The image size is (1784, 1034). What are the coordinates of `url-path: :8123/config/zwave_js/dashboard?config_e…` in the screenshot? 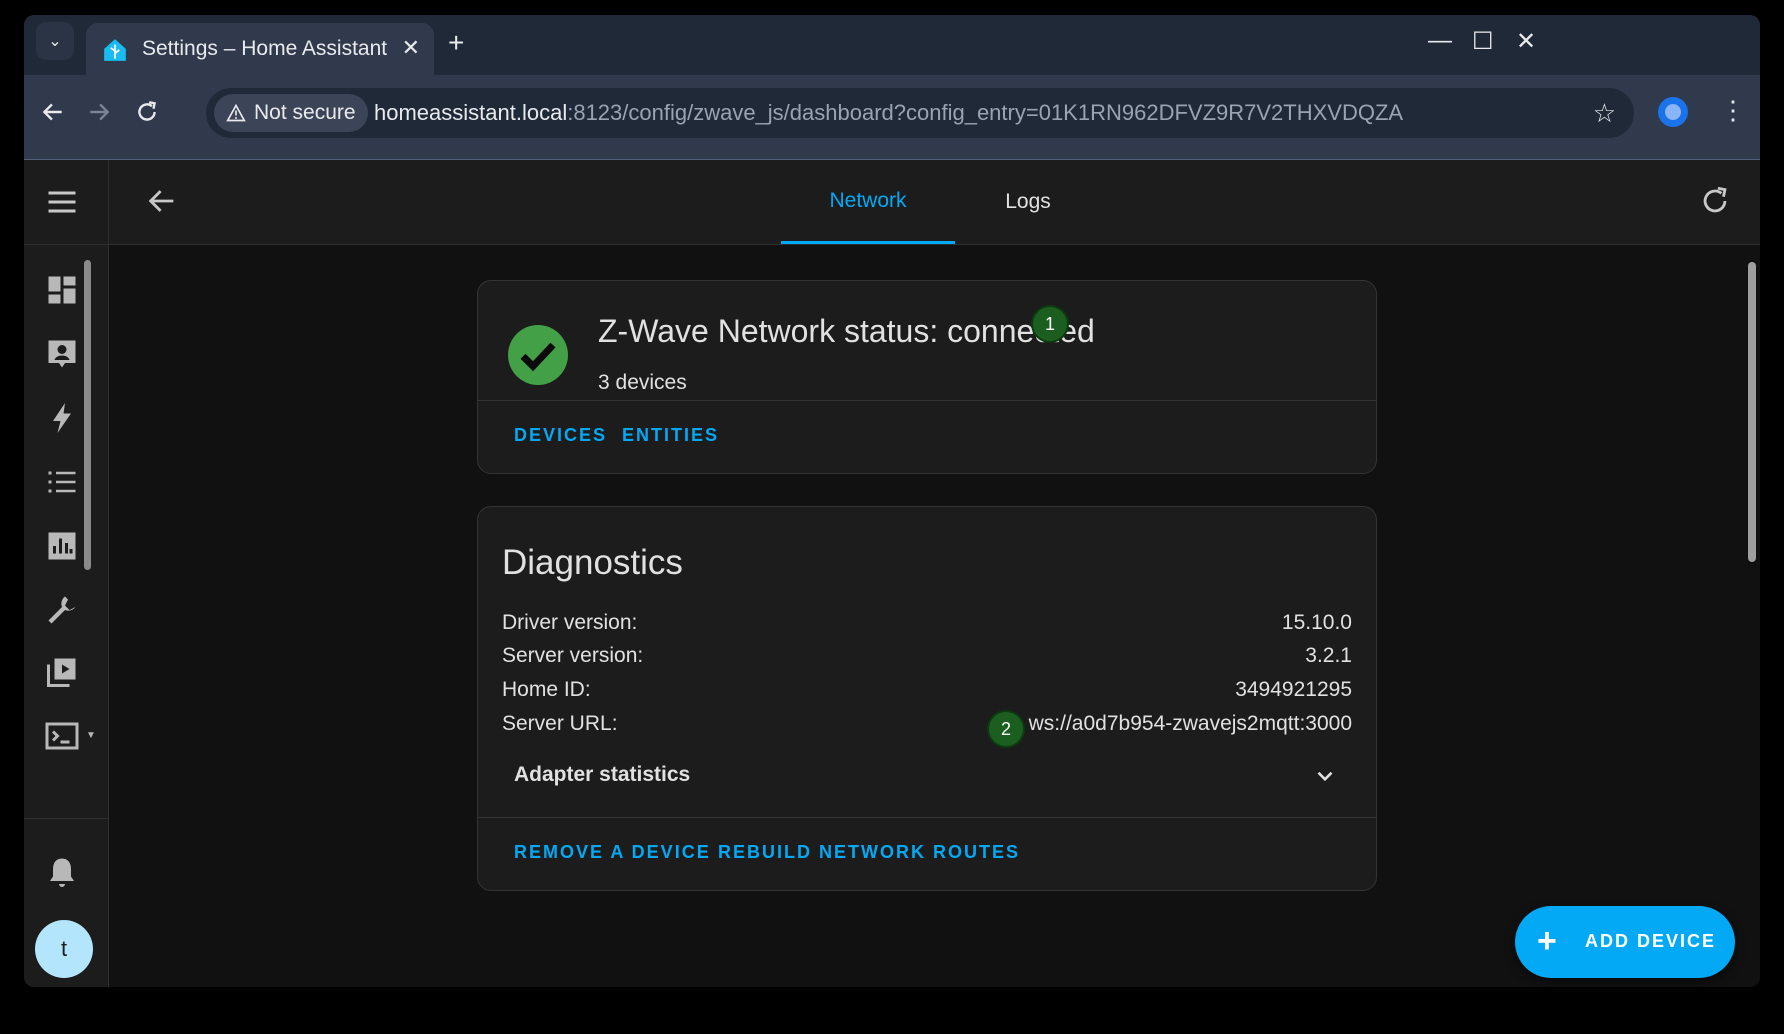 It's located at (985, 112).